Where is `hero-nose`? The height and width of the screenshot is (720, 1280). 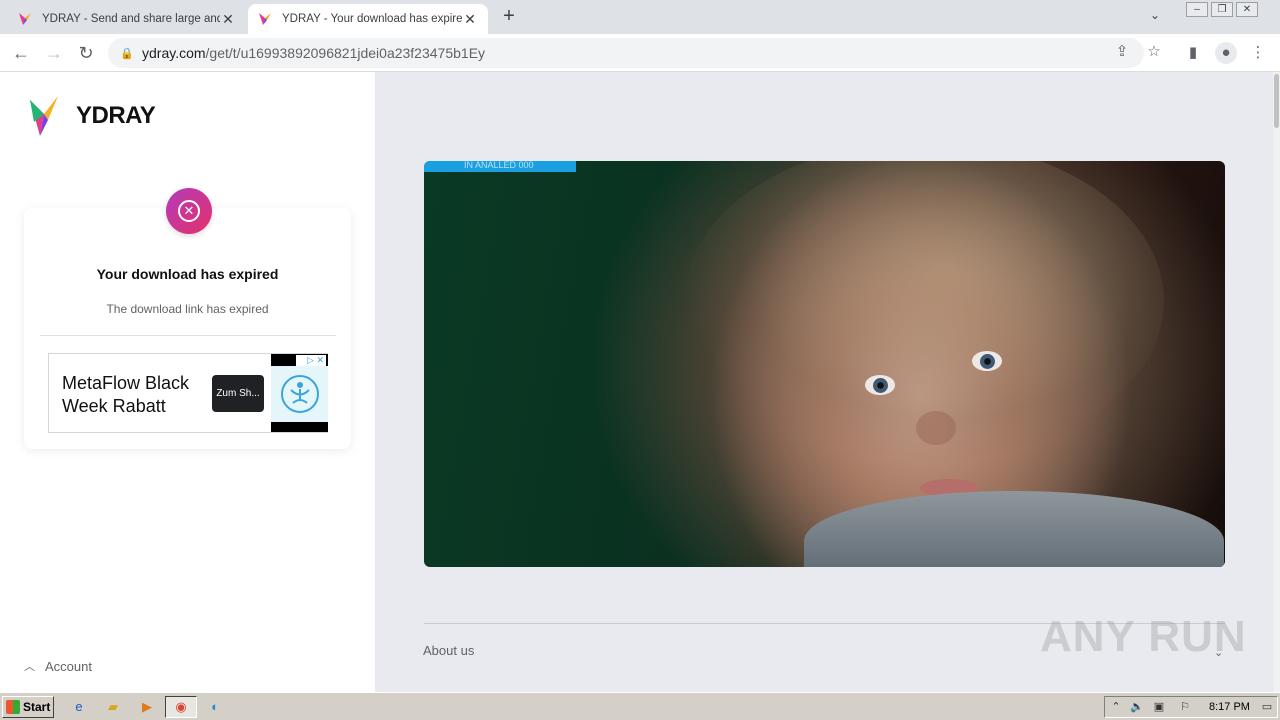
hero-nose is located at coordinates (936, 428).